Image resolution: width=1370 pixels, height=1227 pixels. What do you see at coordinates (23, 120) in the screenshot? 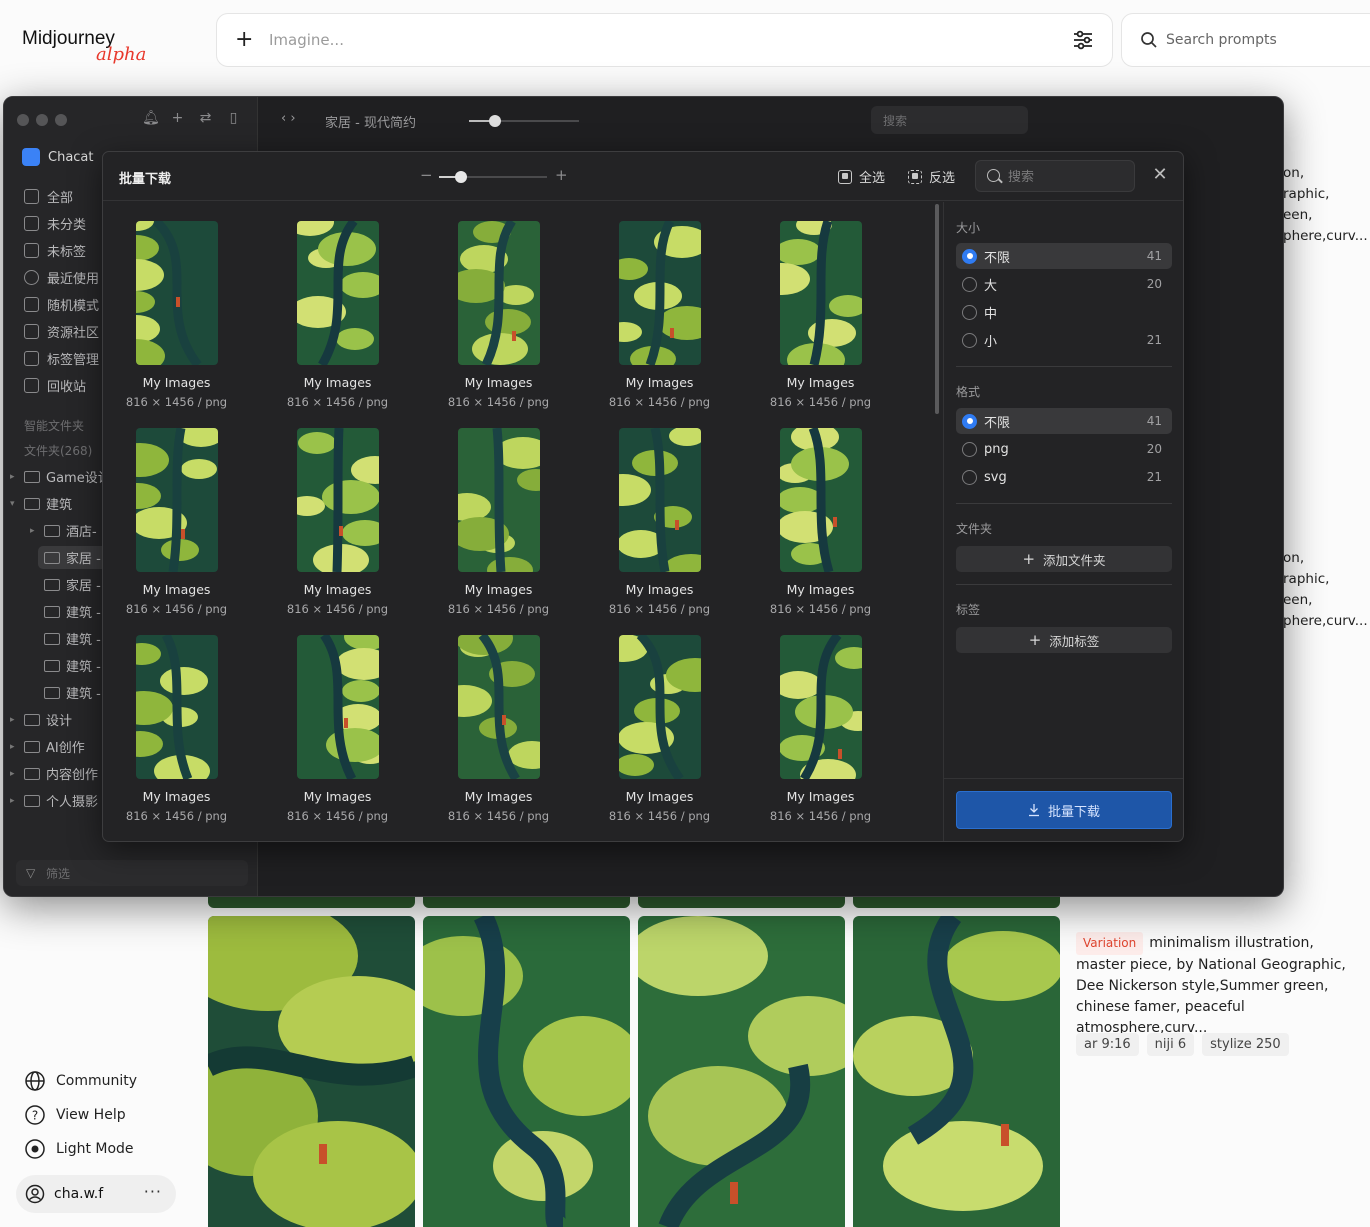
I see `close-window-button` at bounding box center [23, 120].